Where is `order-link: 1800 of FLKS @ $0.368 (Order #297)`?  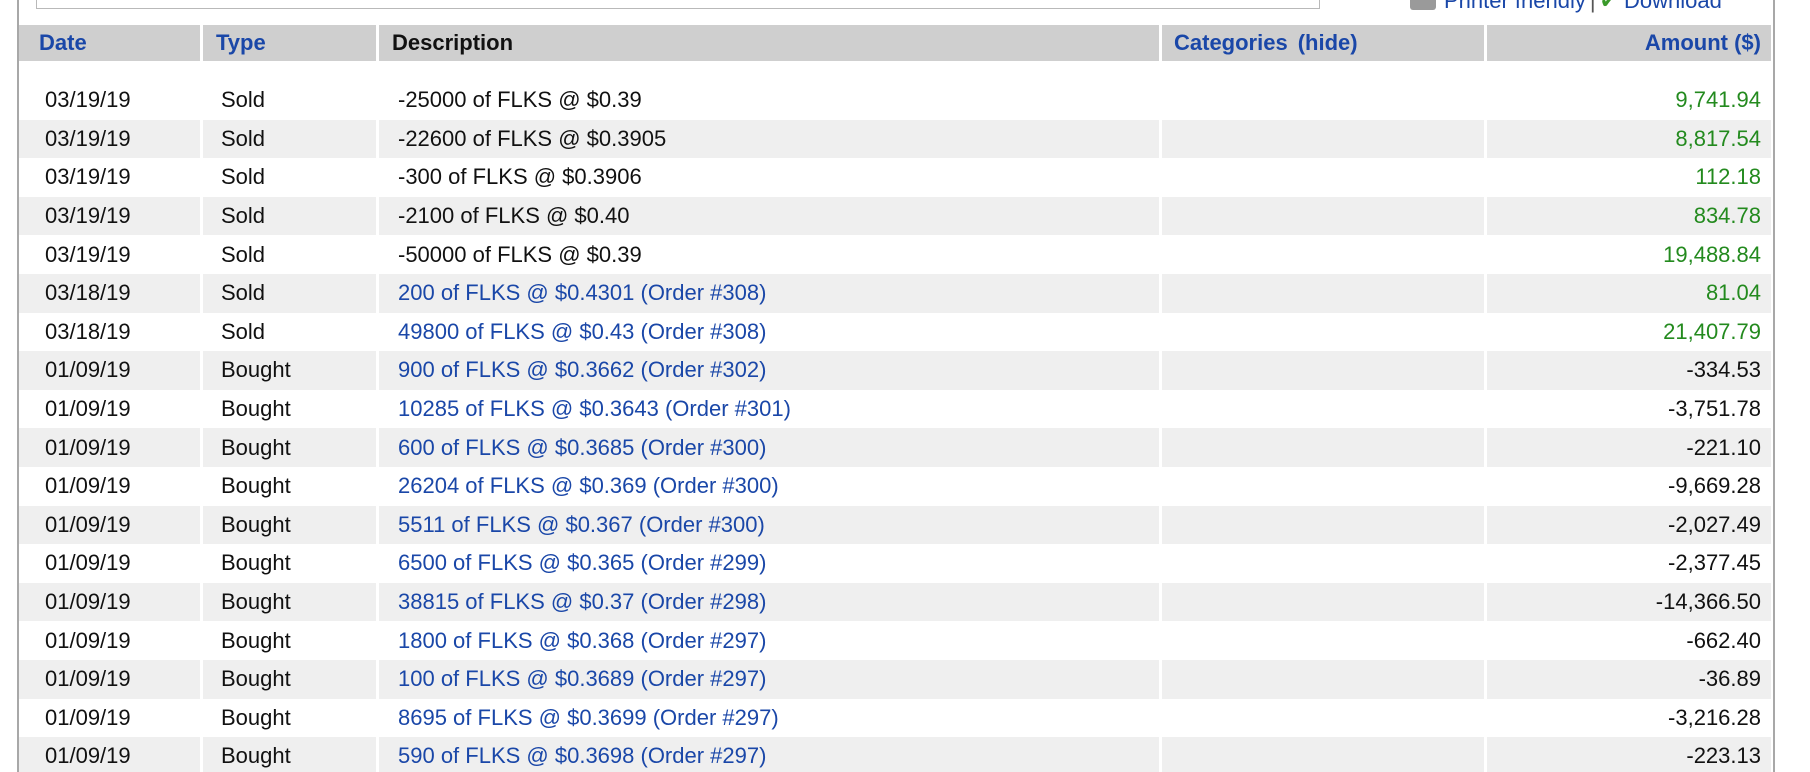 order-link: 1800 of FLKS @ $0.368 (Order #297) is located at coordinates (582, 640).